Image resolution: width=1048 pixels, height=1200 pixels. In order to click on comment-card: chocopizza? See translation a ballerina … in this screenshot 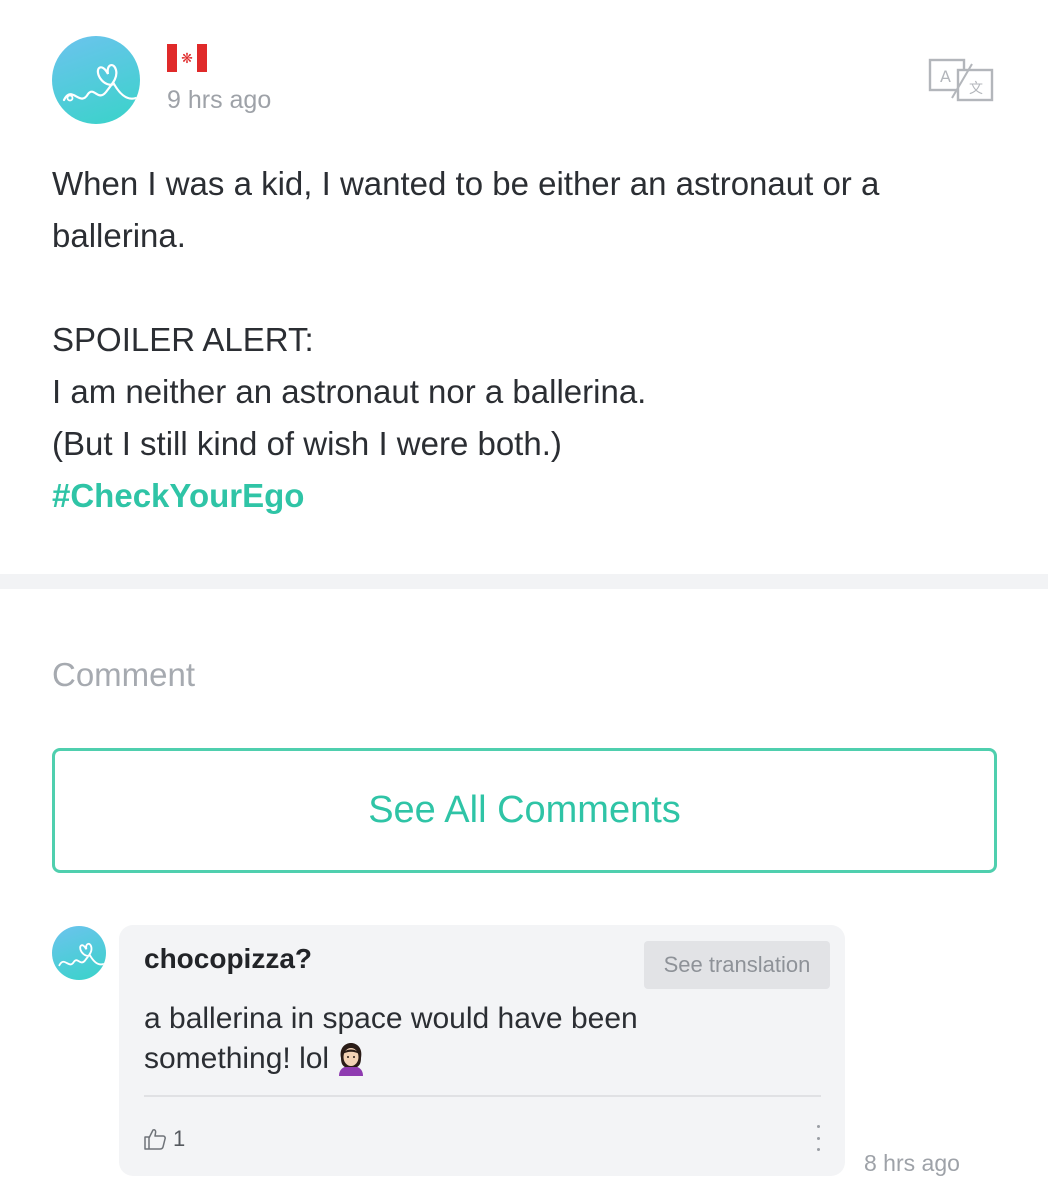, I will do `click(482, 1050)`.